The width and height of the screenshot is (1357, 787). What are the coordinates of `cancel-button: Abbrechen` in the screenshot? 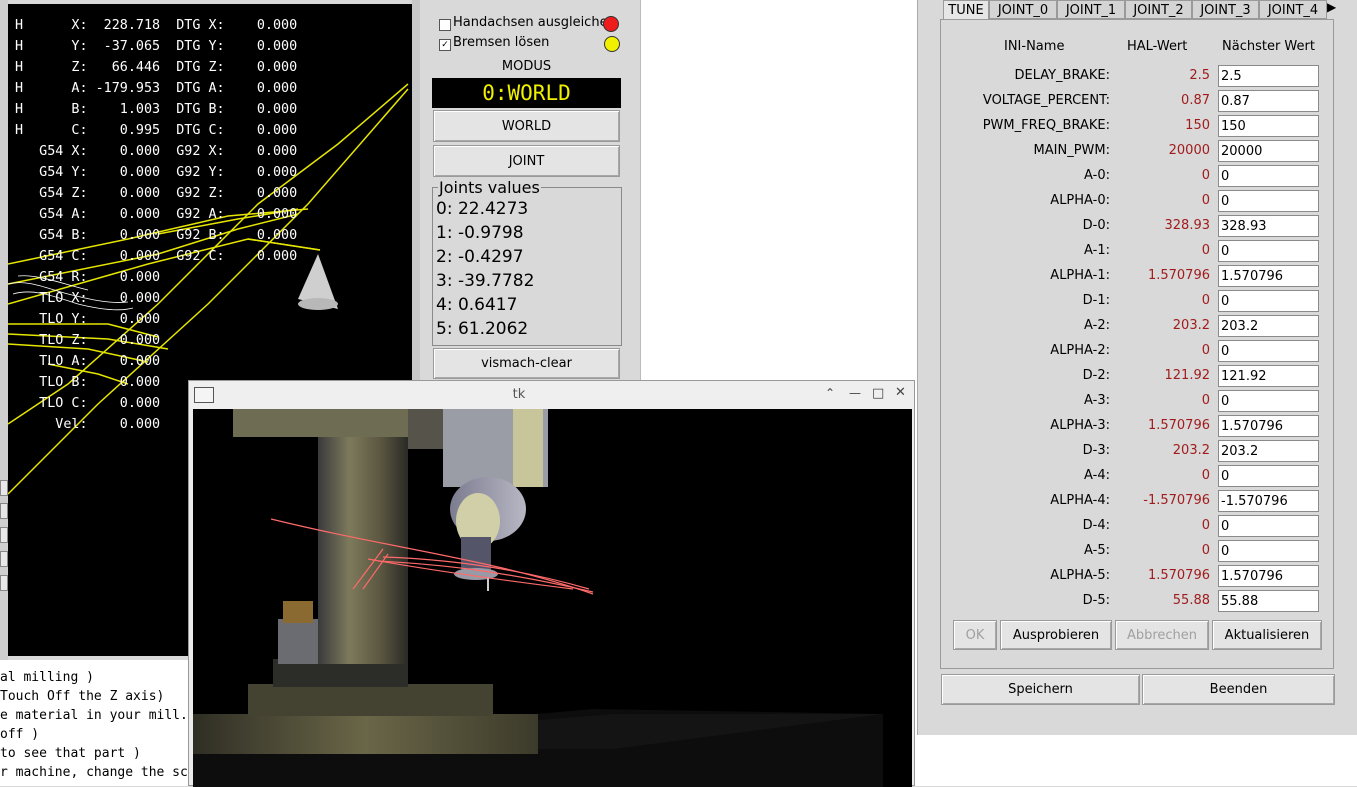 It's located at (1162, 635).